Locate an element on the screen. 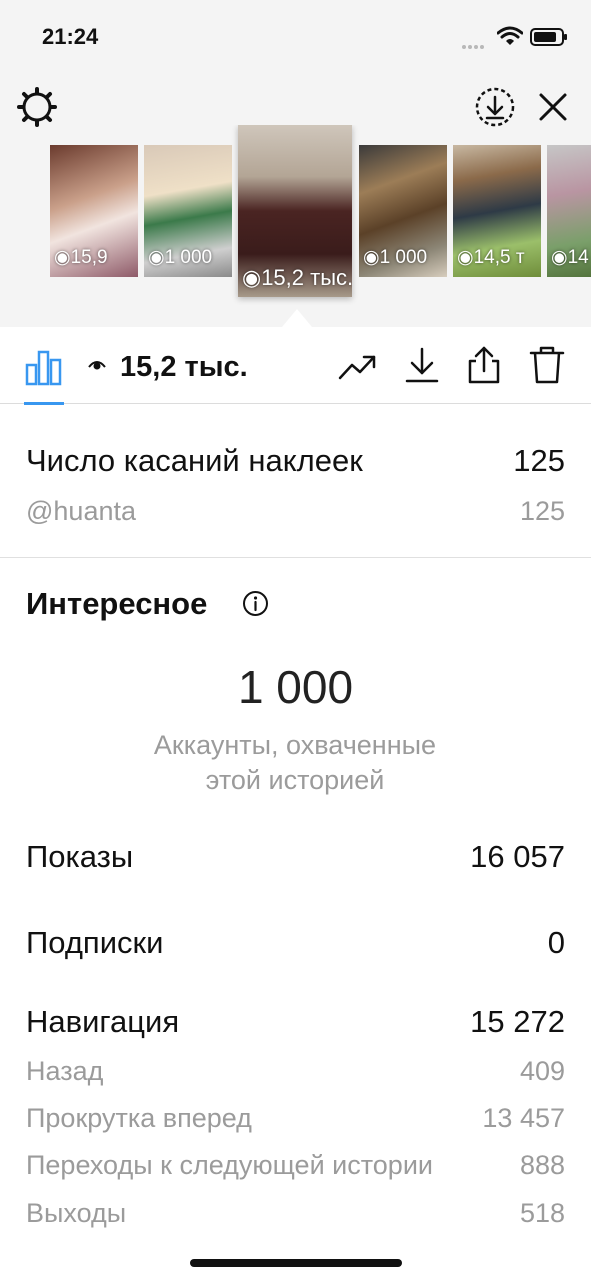 The height and width of the screenshot is (1280, 591). story-toolbar: 15,2 тыс. is located at coordinates (295, 366).